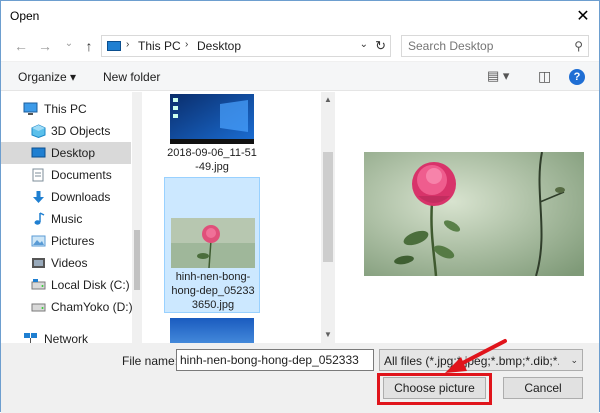 This screenshot has height=413, width=600. What do you see at coordinates (45, 46) in the screenshot?
I see `forward-arrow-icon: →` at bounding box center [45, 46].